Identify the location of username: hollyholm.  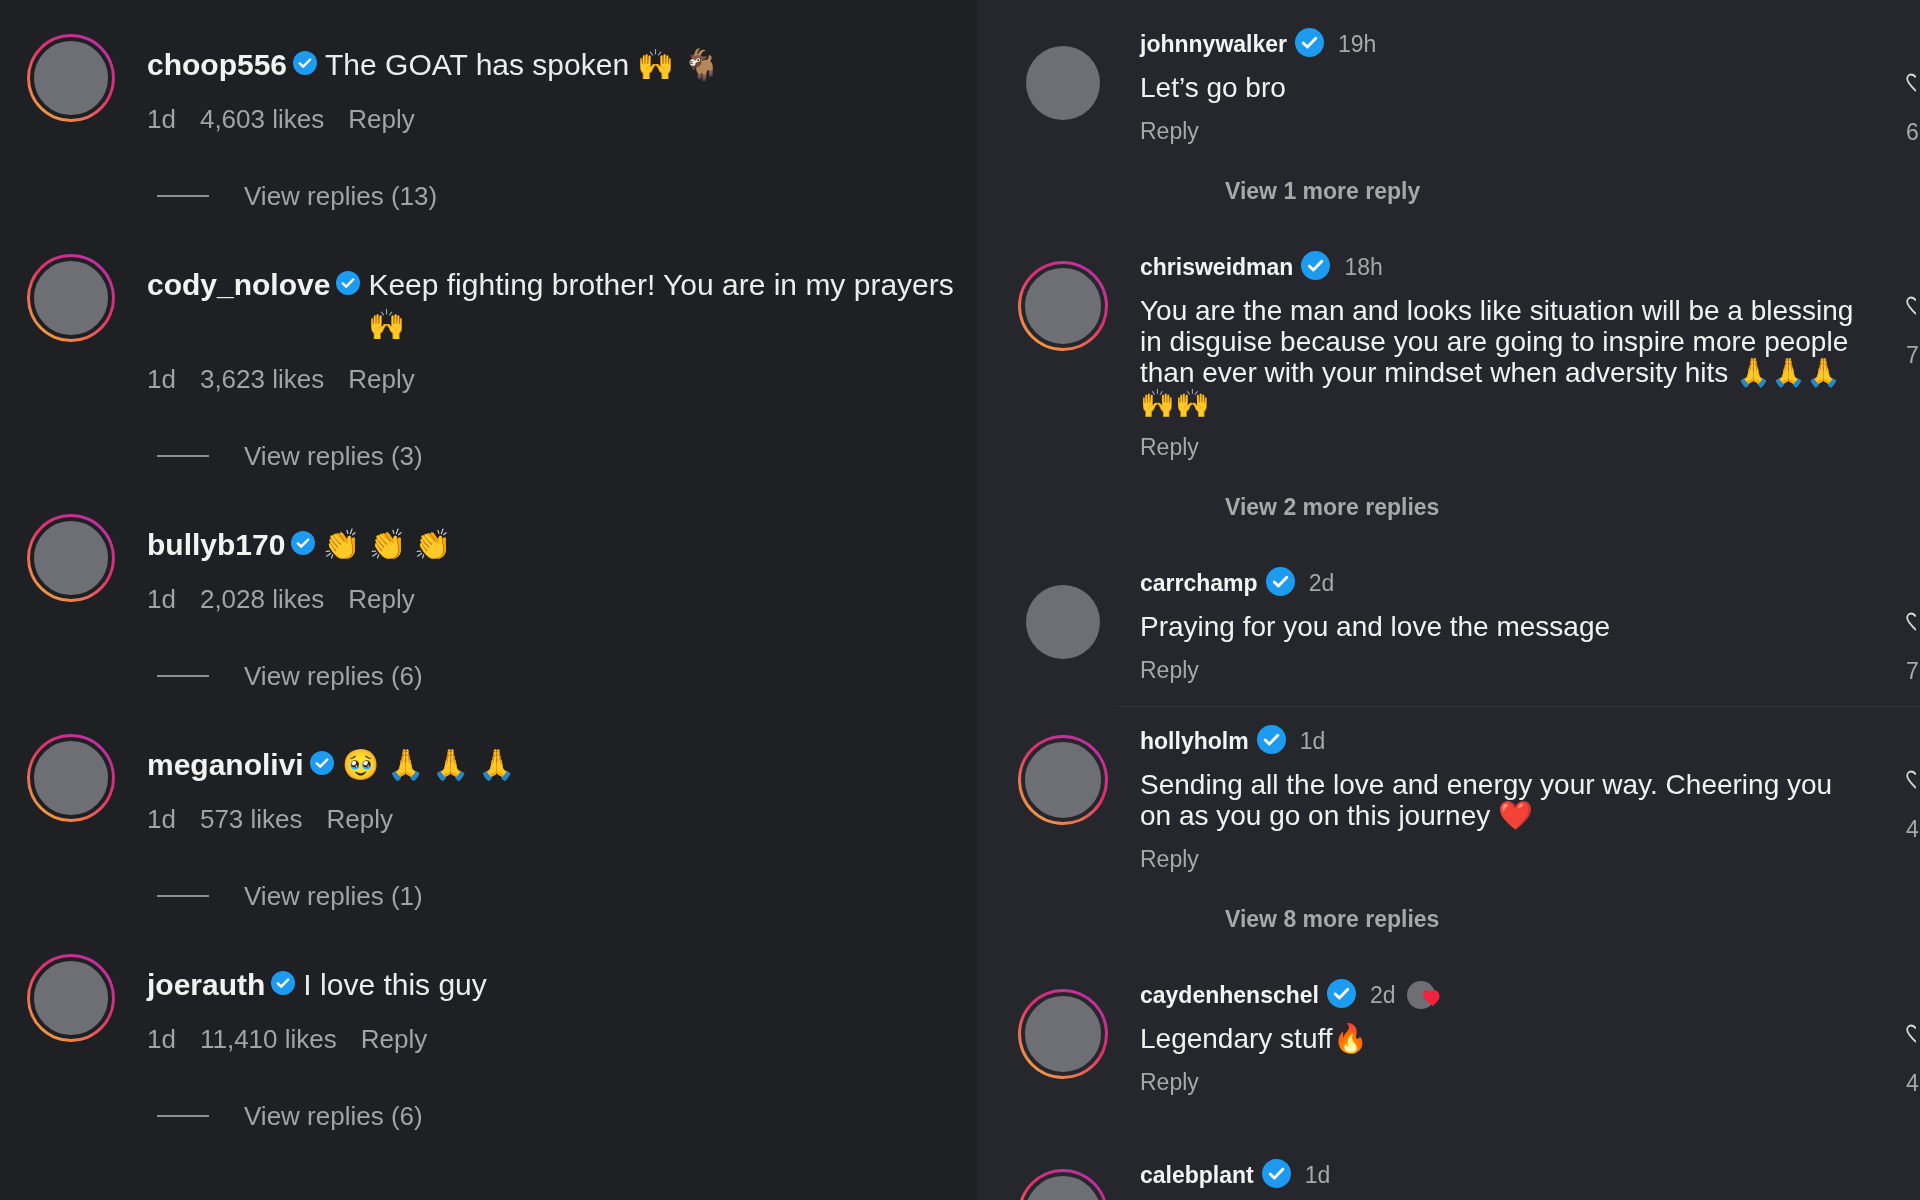
(1194, 741).